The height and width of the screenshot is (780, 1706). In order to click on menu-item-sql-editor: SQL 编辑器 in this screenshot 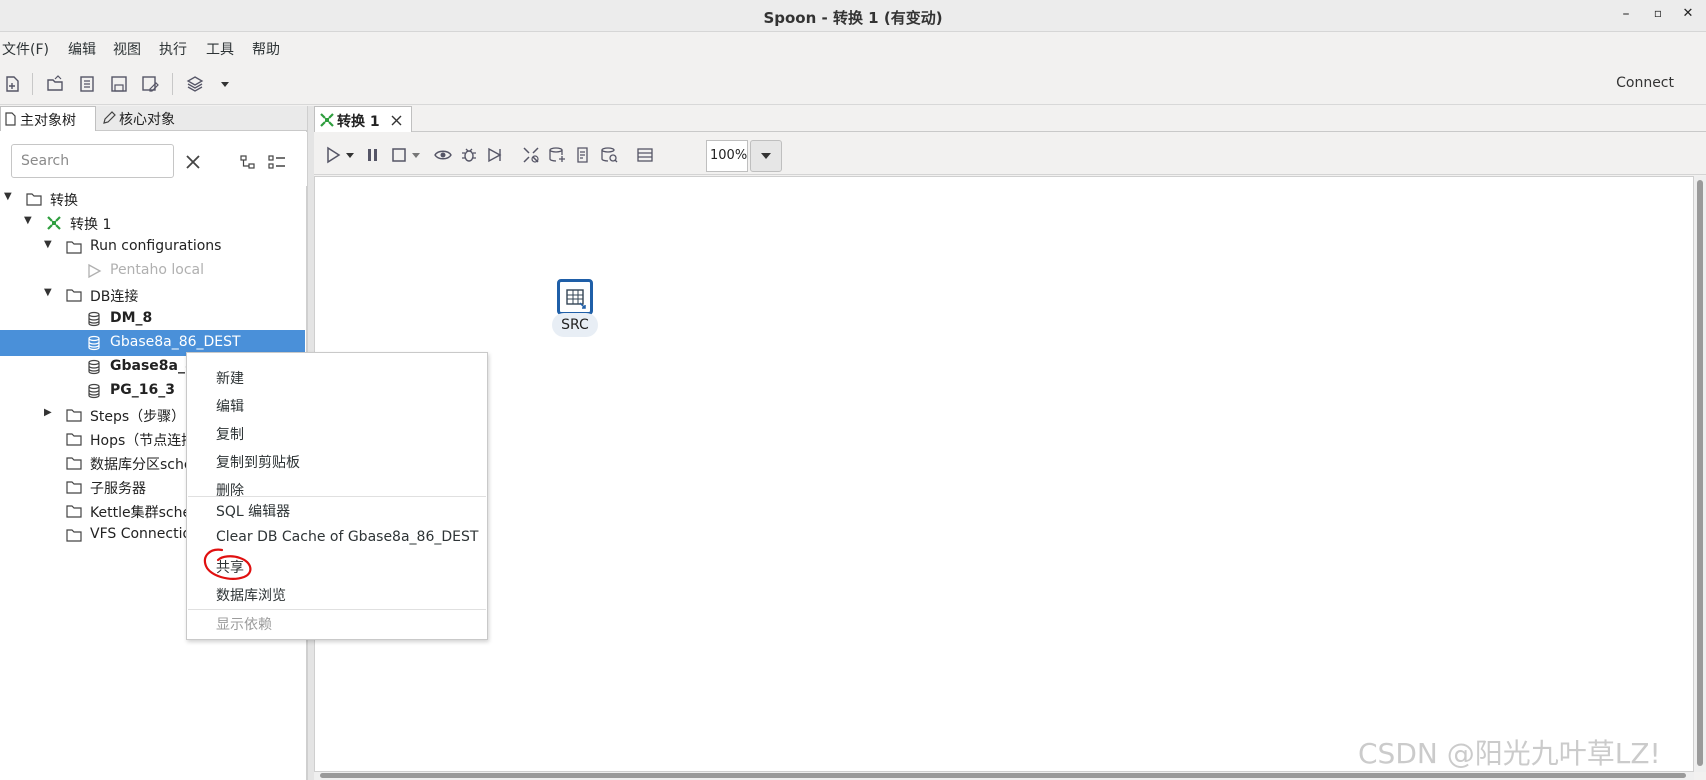, I will do `click(253, 511)`.